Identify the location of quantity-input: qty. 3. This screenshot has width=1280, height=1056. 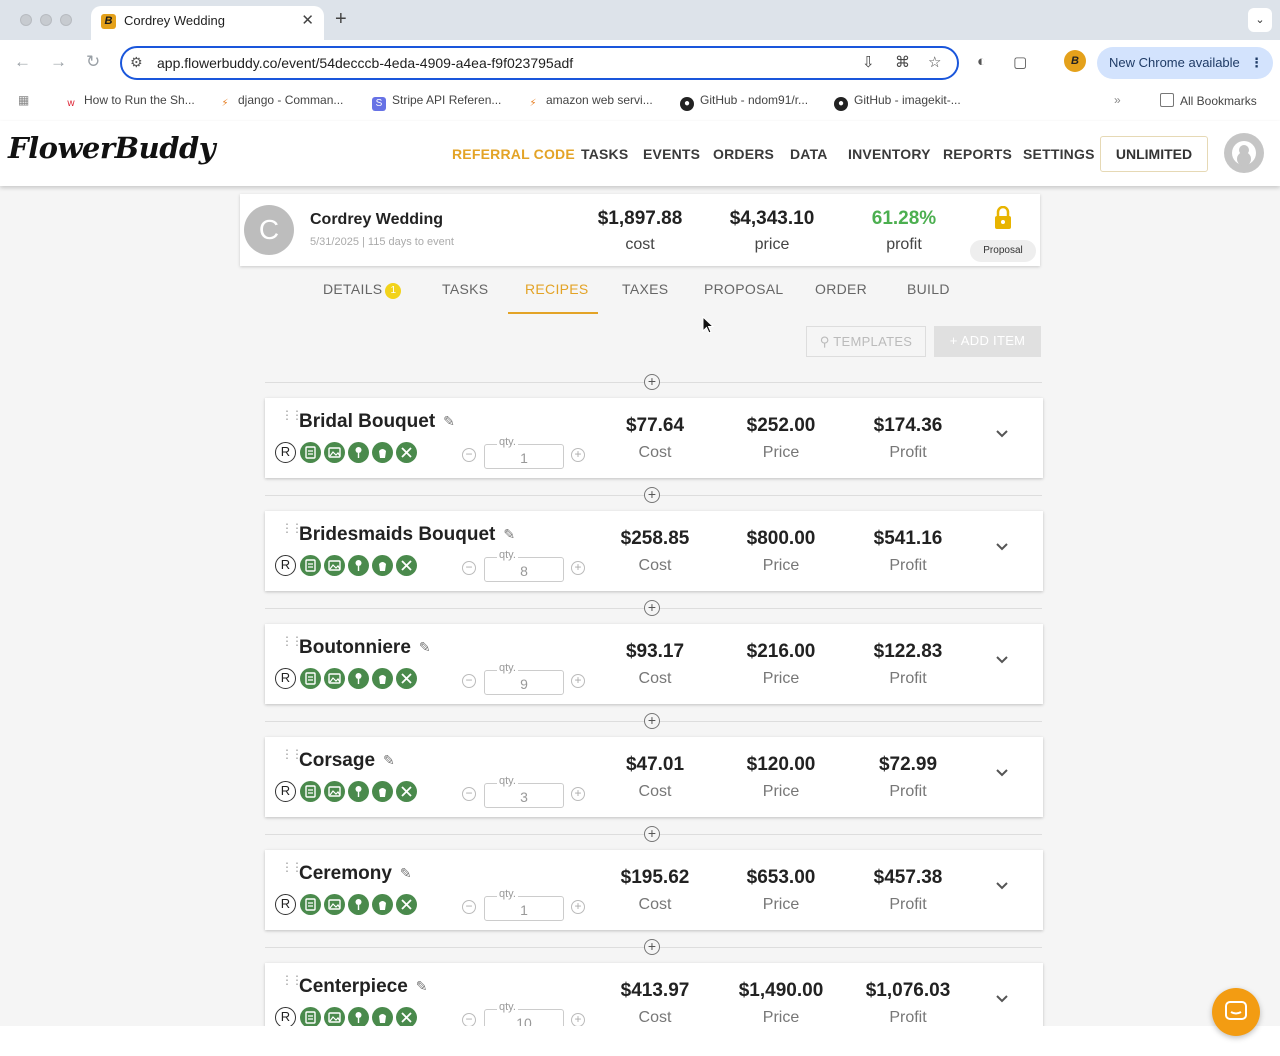
(524, 791).